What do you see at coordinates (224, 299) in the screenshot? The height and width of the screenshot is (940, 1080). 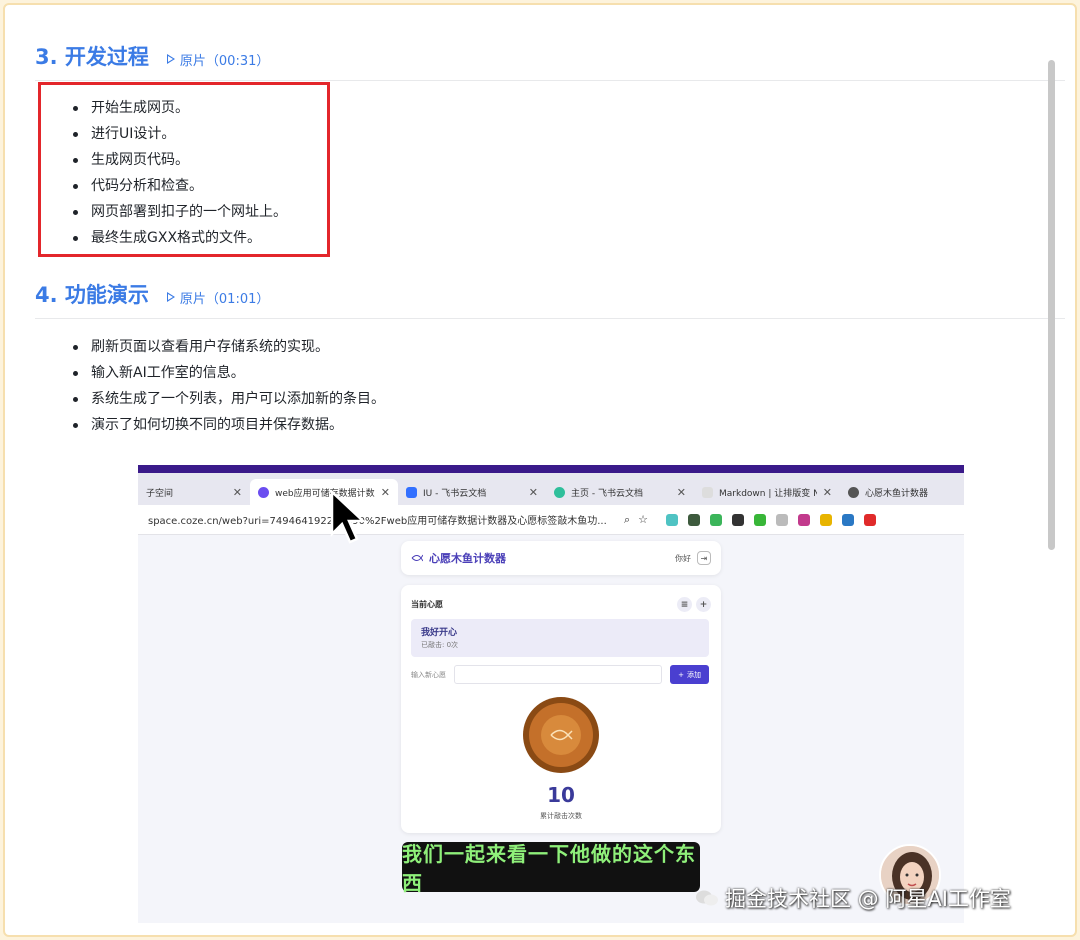 I see `section-4-link-label: 原片（01:01）` at bounding box center [224, 299].